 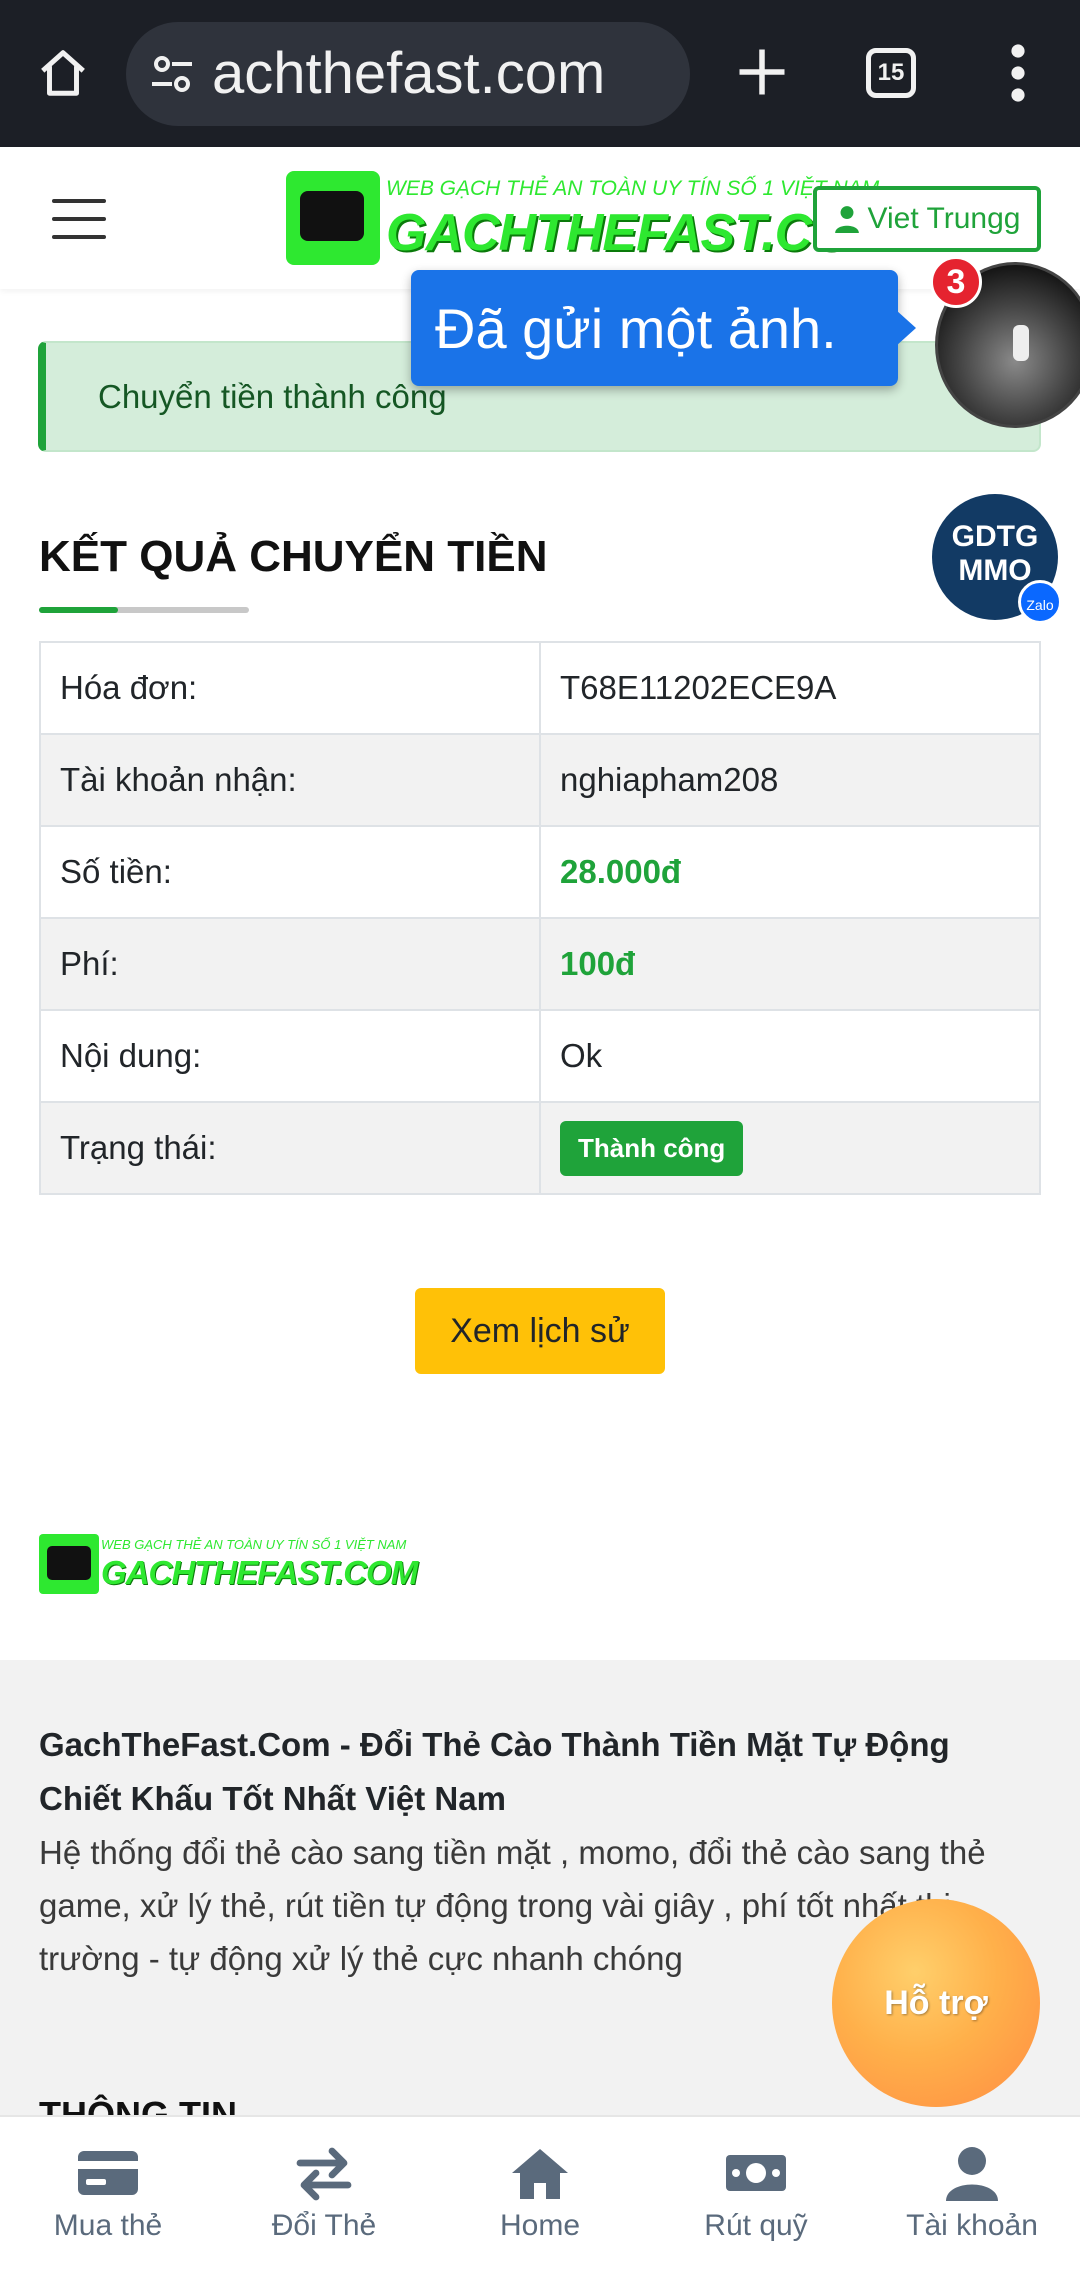 I want to click on nav-label: Mua thẻ, so click(x=108, y=2225).